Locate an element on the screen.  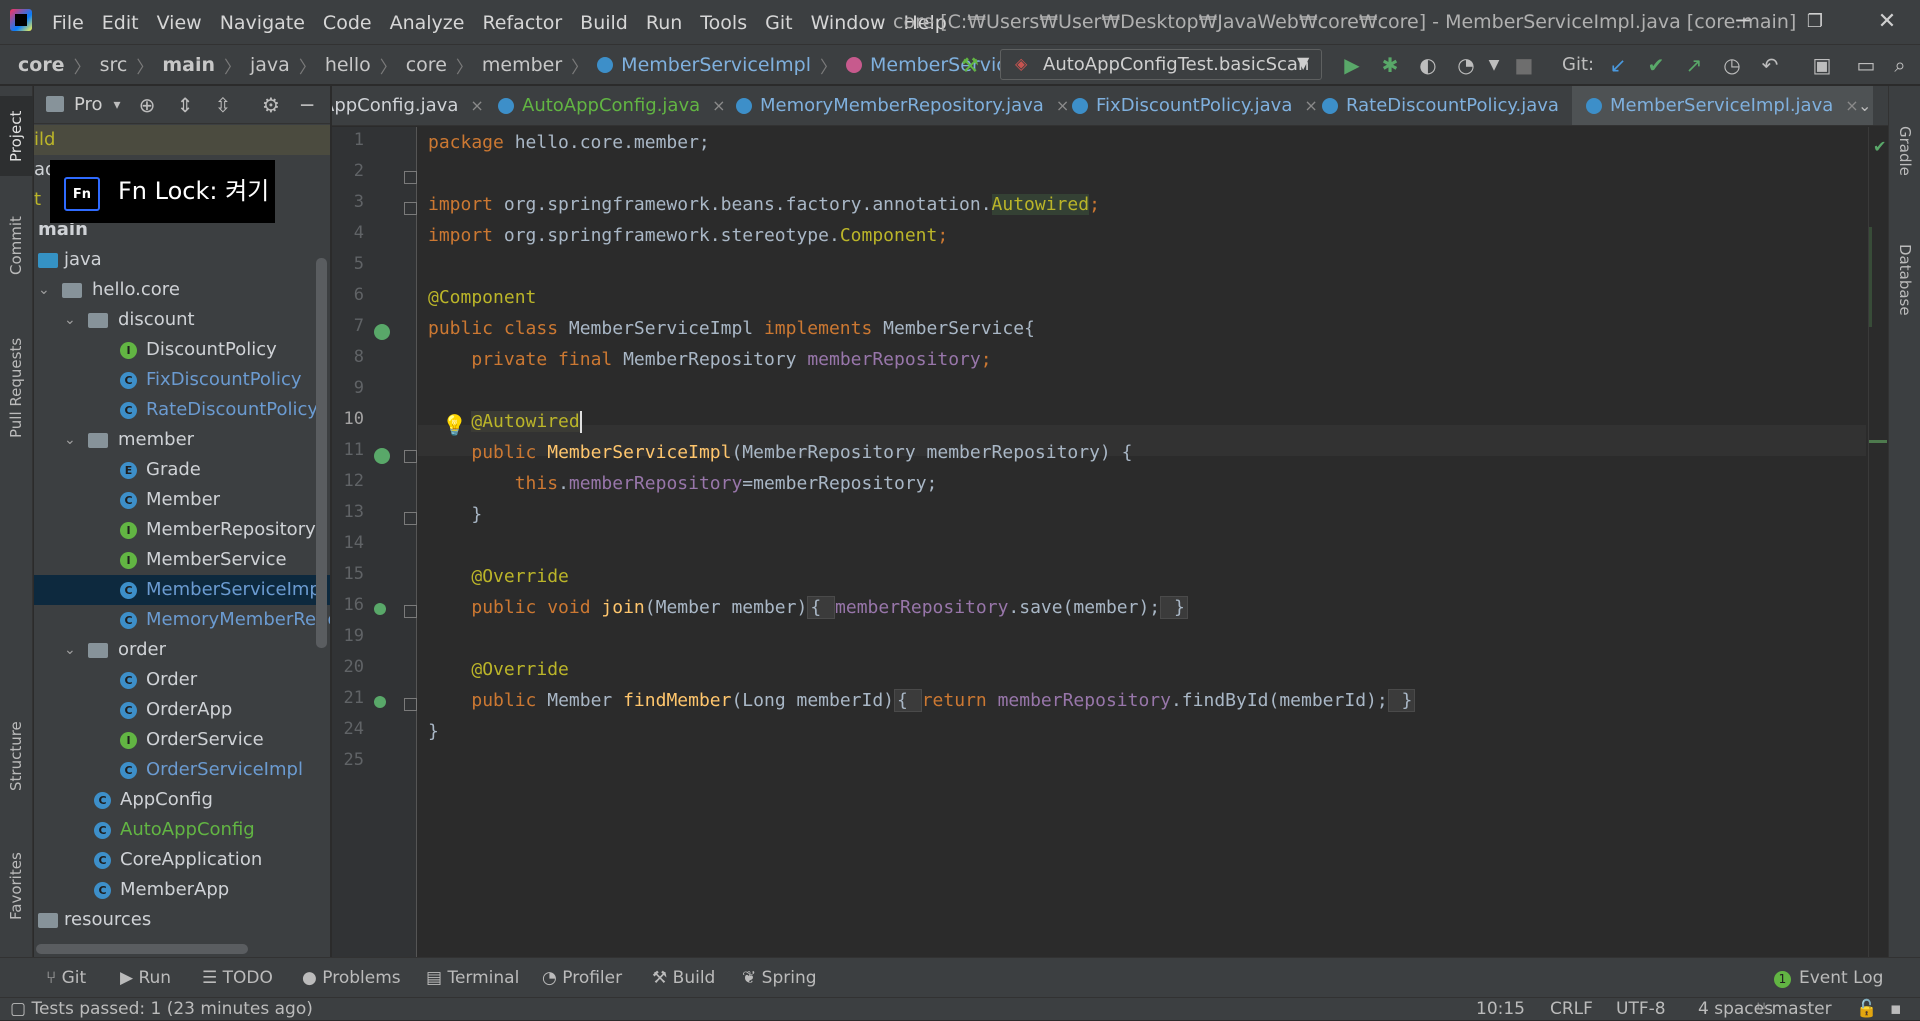
git-push-icon: ↗ is located at coordinates (1694, 65).